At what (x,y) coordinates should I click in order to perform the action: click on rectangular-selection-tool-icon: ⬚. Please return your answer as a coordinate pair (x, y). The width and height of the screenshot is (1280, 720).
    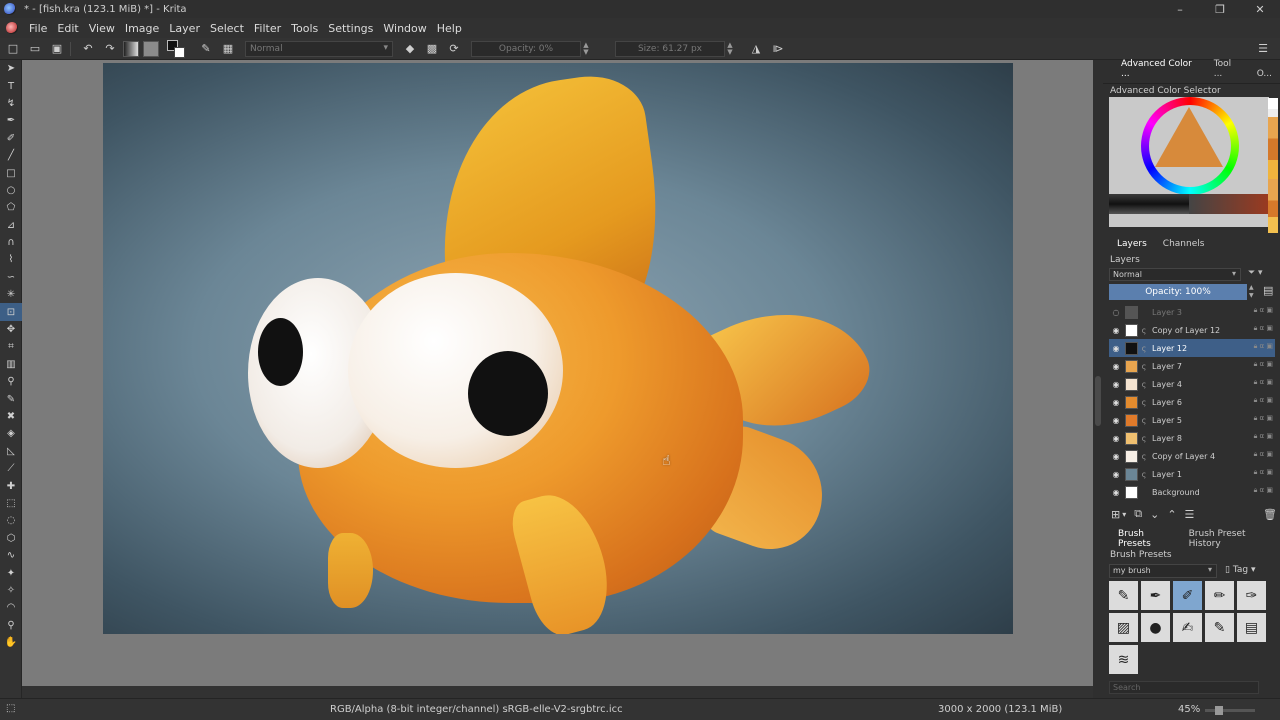
    Looking at the image, I should click on (11, 503).